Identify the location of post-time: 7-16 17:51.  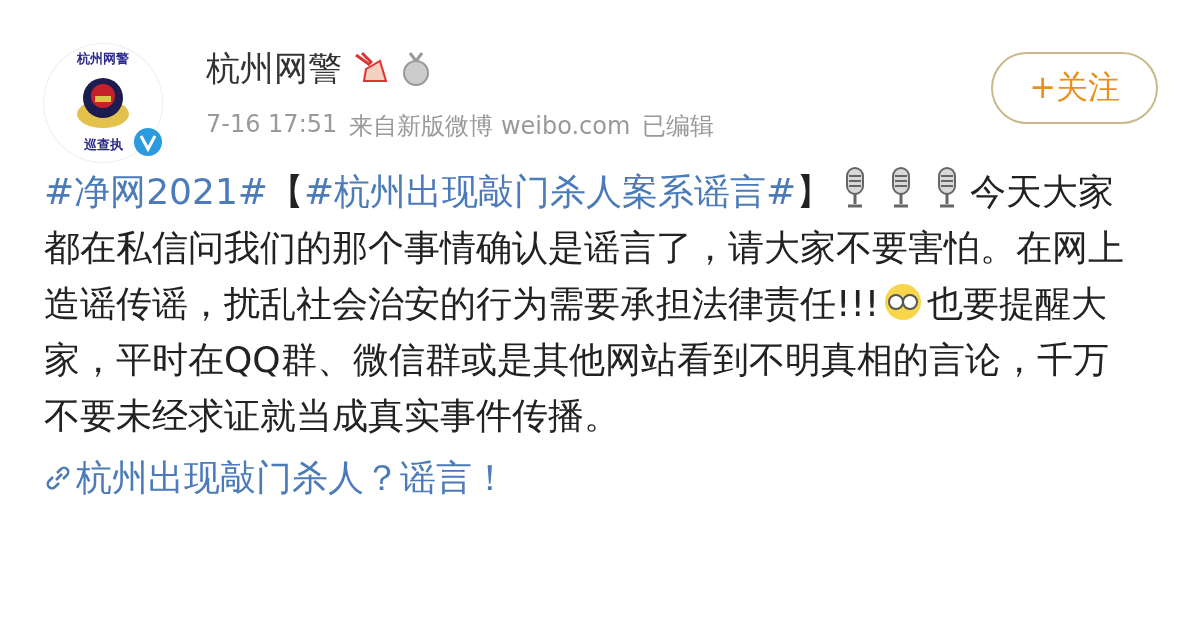
(272, 125).